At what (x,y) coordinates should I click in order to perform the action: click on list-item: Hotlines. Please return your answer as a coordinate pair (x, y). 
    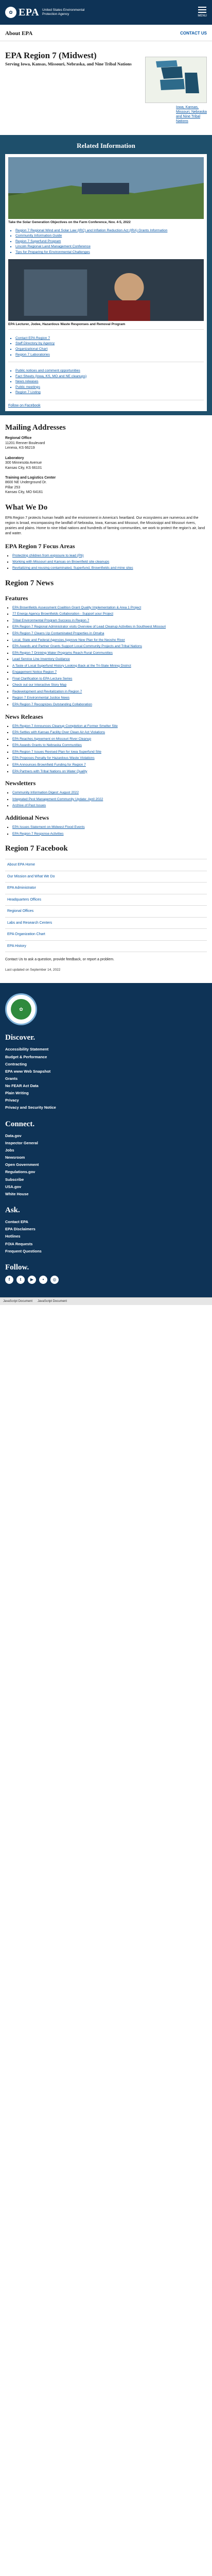
    Looking at the image, I should click on (106, 1236).